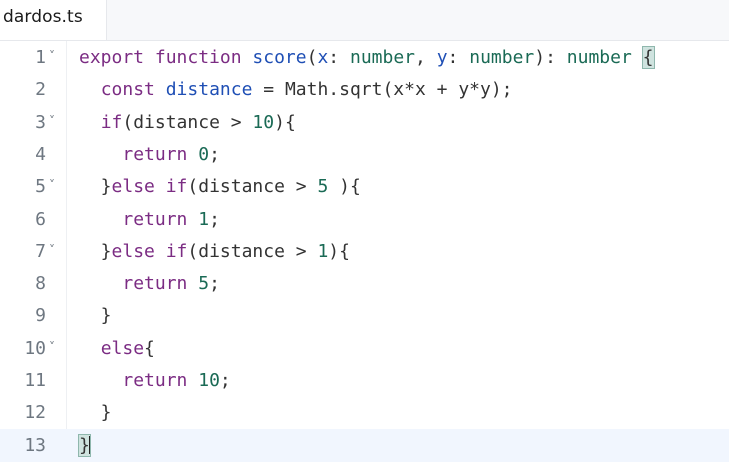 The width and height of the screenshot is (729, 462). Describe the element at coordinates (149, 154) in the screenshot. I see `code-text: return 0;` at that location.